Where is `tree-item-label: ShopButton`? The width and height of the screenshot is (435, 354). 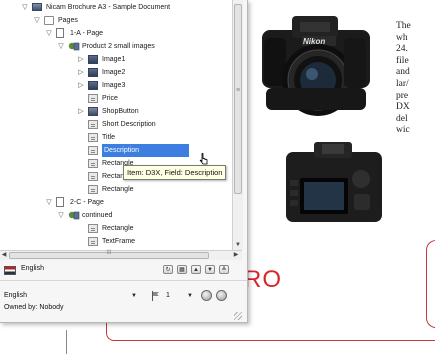
tree-item-label: ShopButton is located at coordinates (120, 111).